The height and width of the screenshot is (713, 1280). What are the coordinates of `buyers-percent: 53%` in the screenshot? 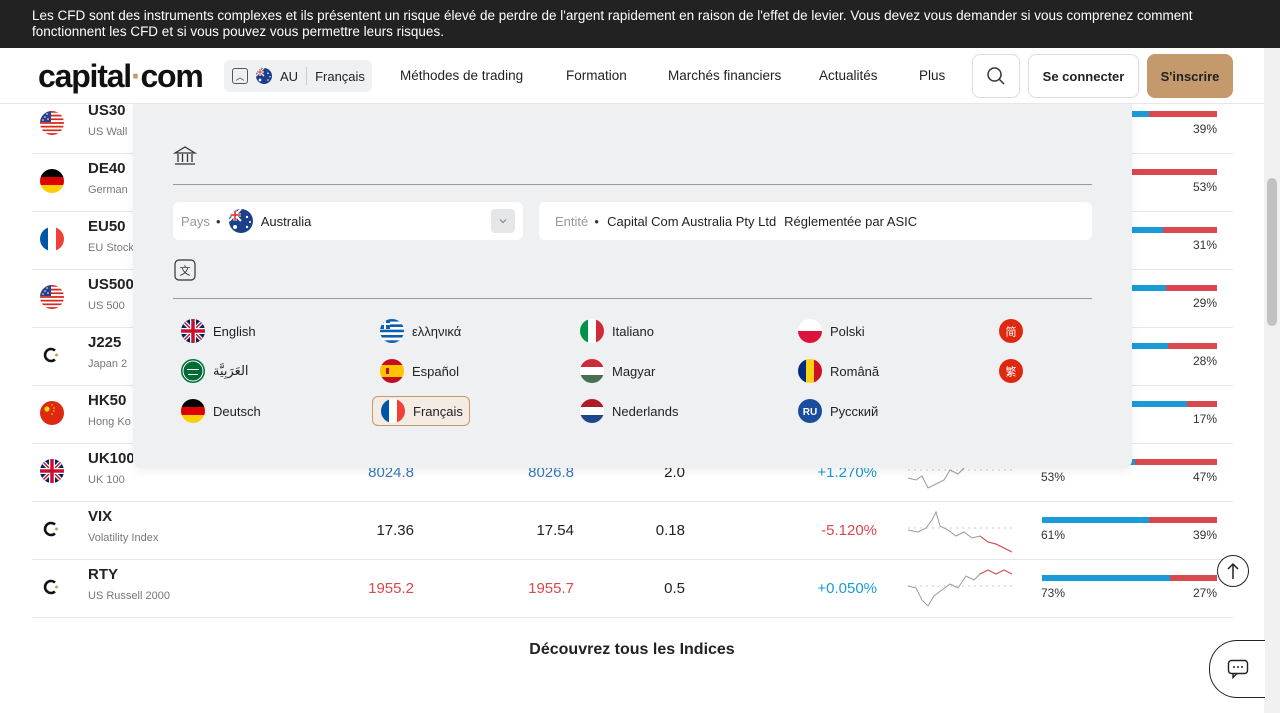 It's located at (1053, 477).